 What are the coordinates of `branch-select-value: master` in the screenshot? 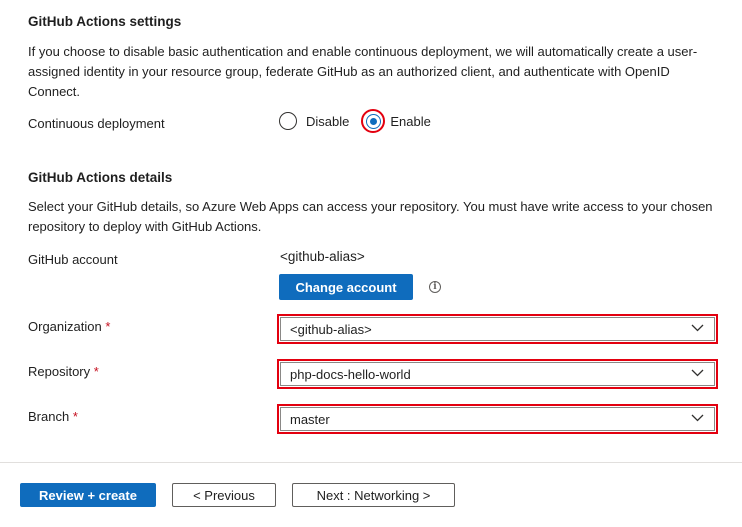 It's located at (310, 419).